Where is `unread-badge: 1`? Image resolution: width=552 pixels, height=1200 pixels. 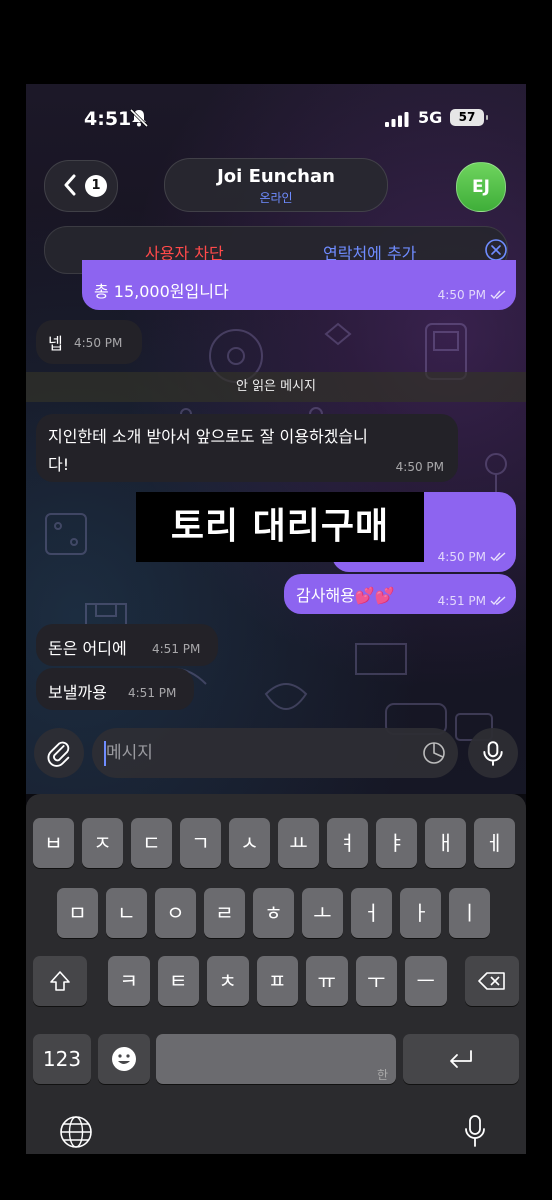 unread-badge: 1 is located at coordinates (96, 186).